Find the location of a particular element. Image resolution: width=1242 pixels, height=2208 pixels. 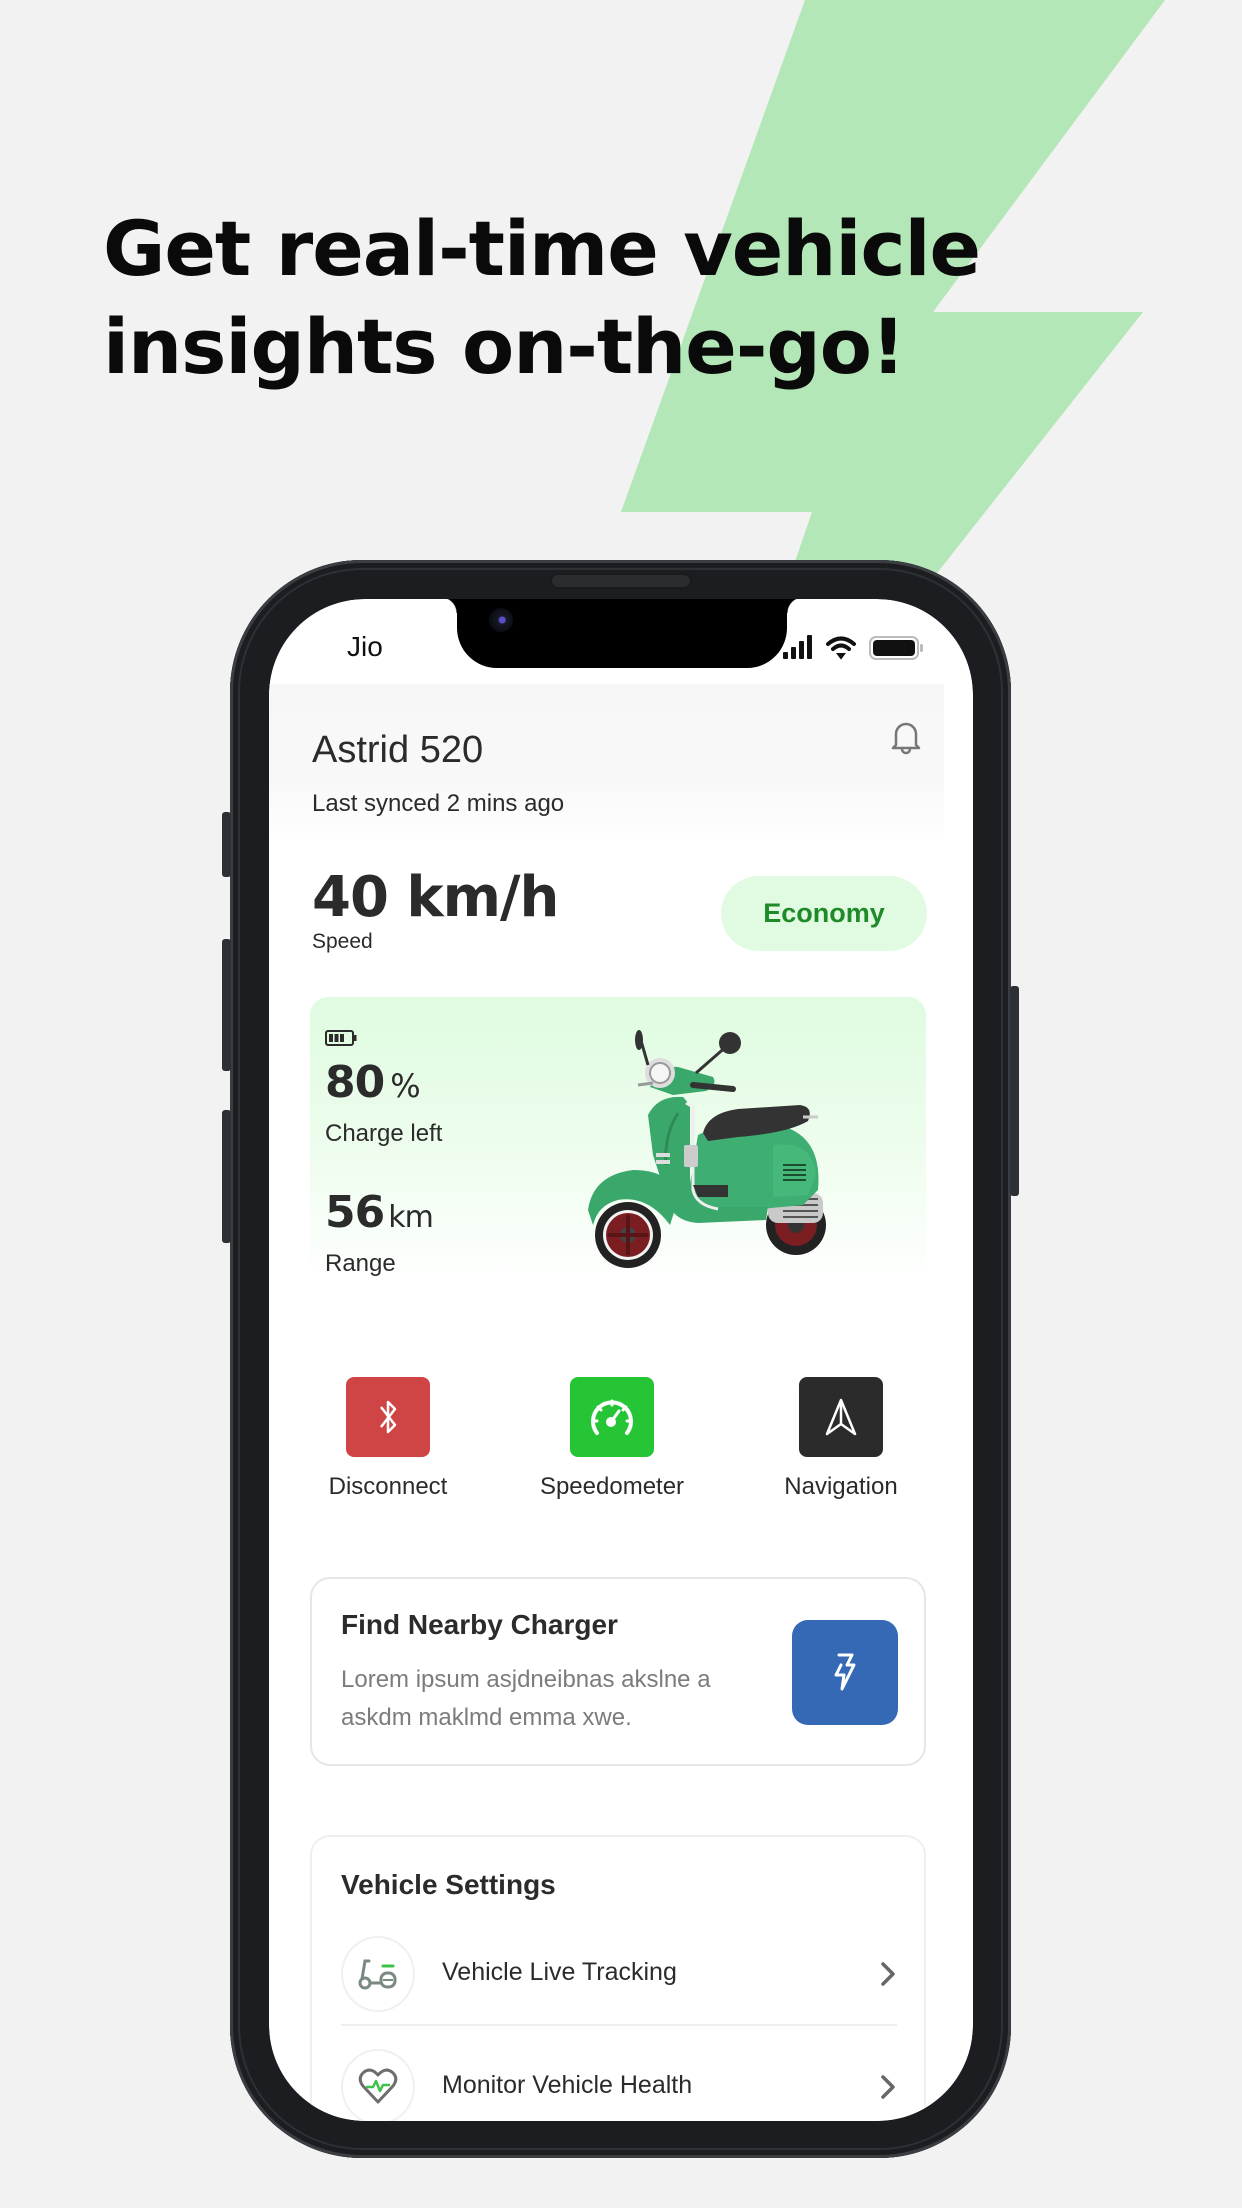

charge-card: 80% Charge left 56 km Range is located at coordinates (618, 1139).